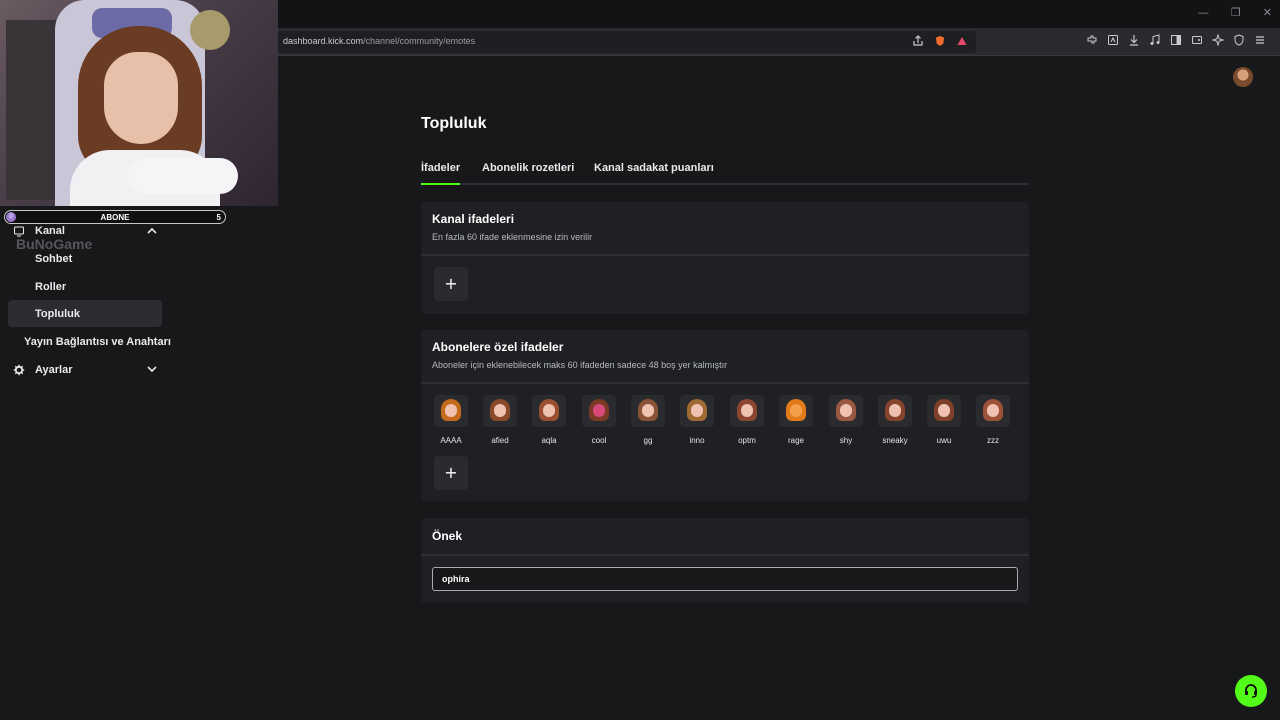 The image size is (1280, 720). I want to click on brave-shield-icon, so click(940, 41).